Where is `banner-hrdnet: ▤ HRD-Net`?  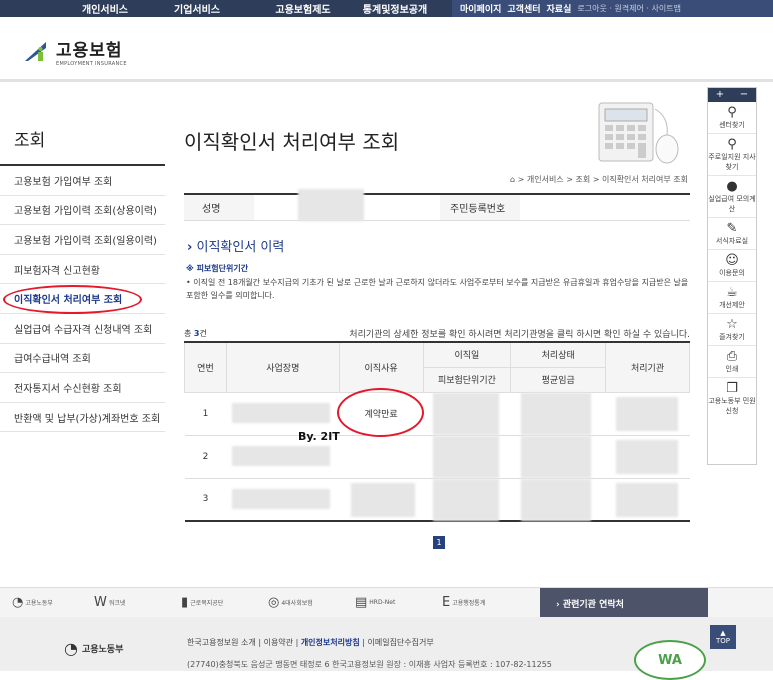 banner-hrdnet: ▤ HRD-Net is located at coordinates (375, 602).